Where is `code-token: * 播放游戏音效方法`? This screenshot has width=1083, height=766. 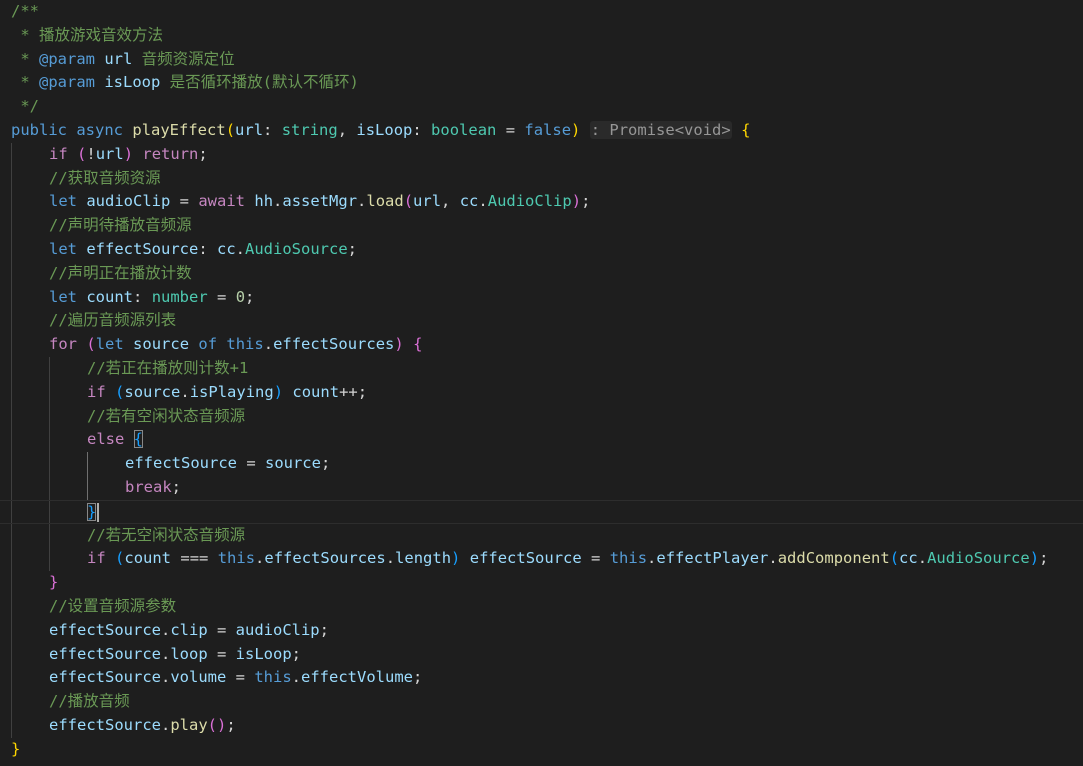
code-token: * 播放游戏音效方法 is located at coordinates (87, 34).